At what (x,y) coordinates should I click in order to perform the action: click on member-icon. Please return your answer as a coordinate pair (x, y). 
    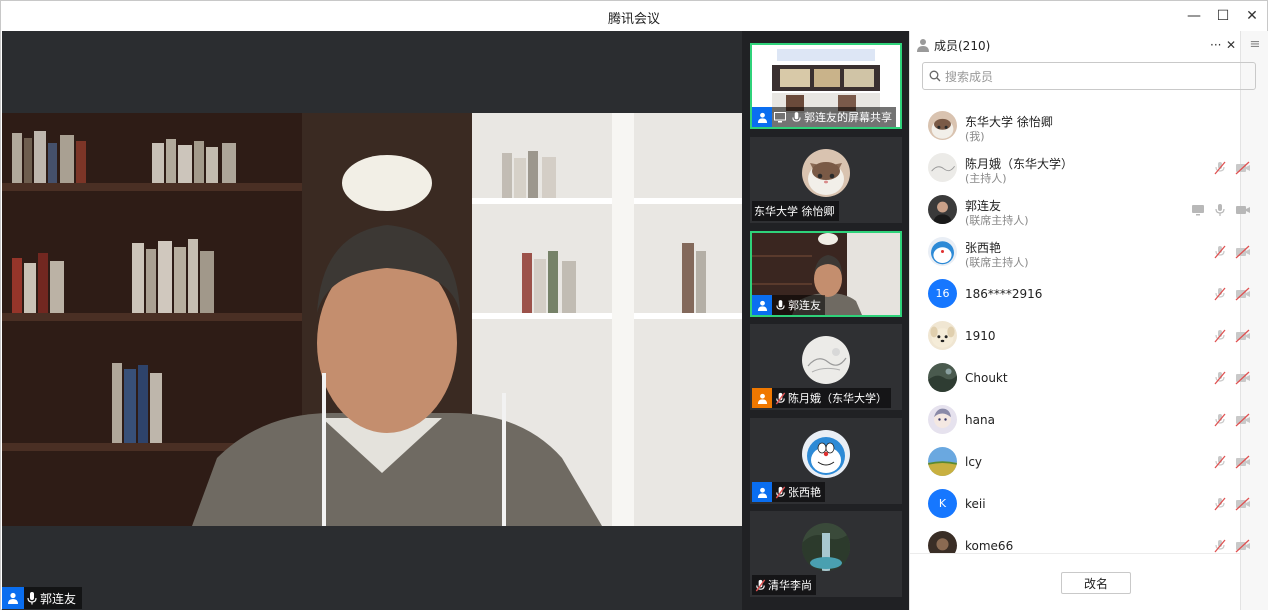
    Looking at the image, I should click on (923, 45).